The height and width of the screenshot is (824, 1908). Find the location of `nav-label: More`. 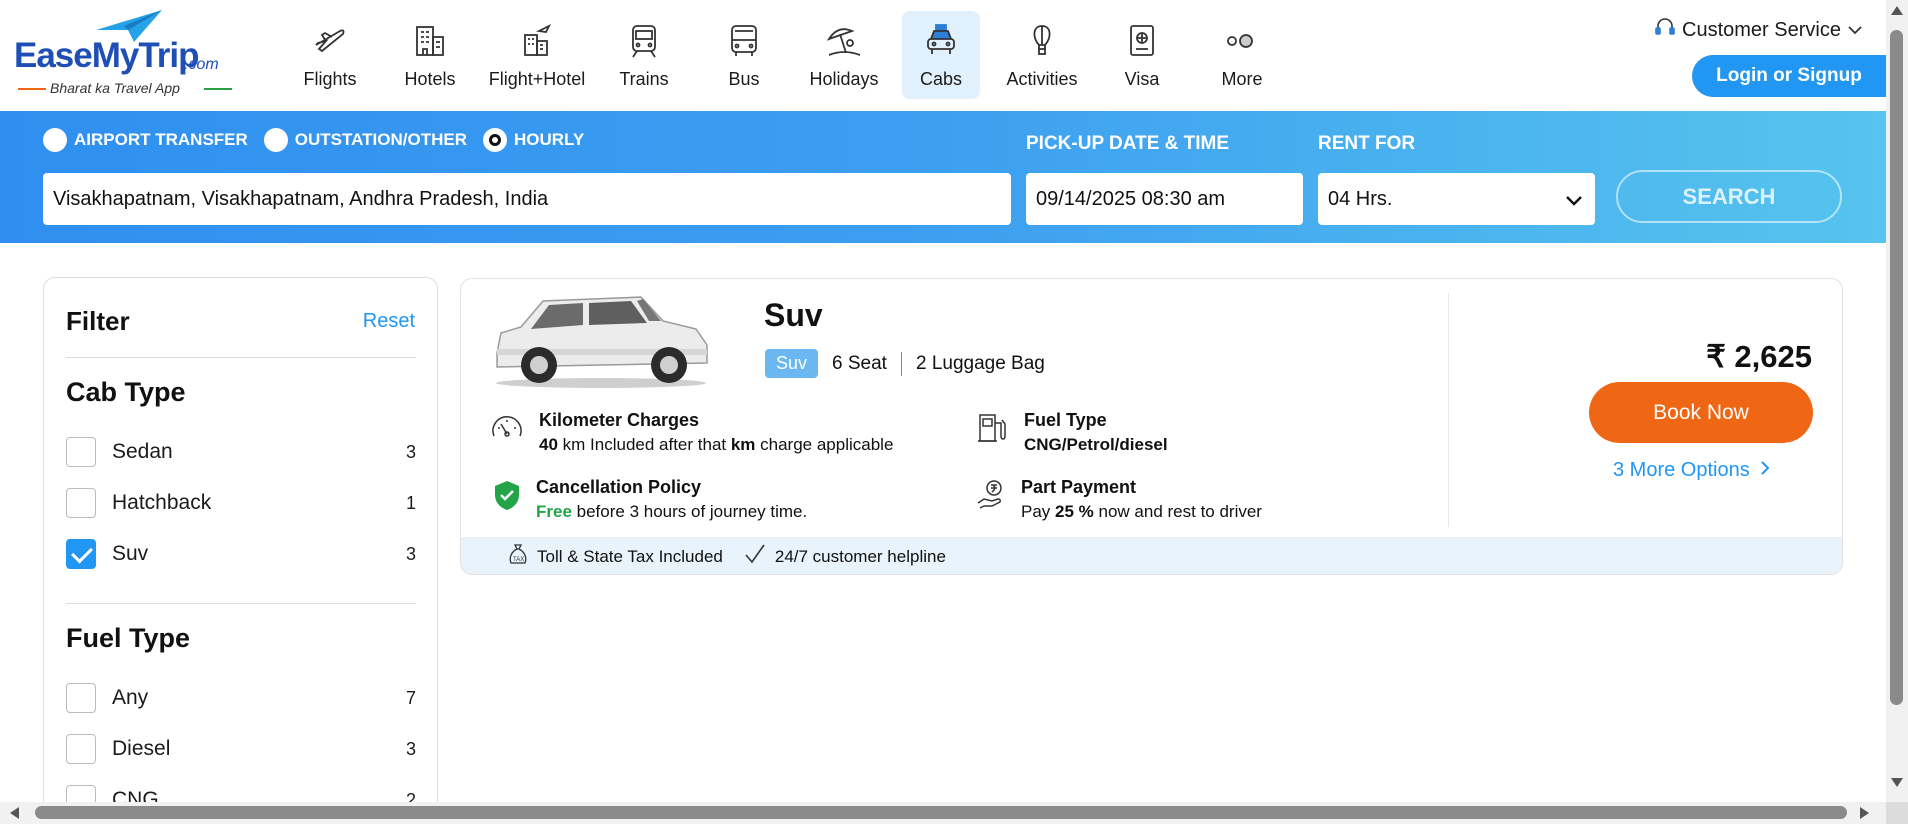

nav-label: More is located at coordinates (1242, 79).